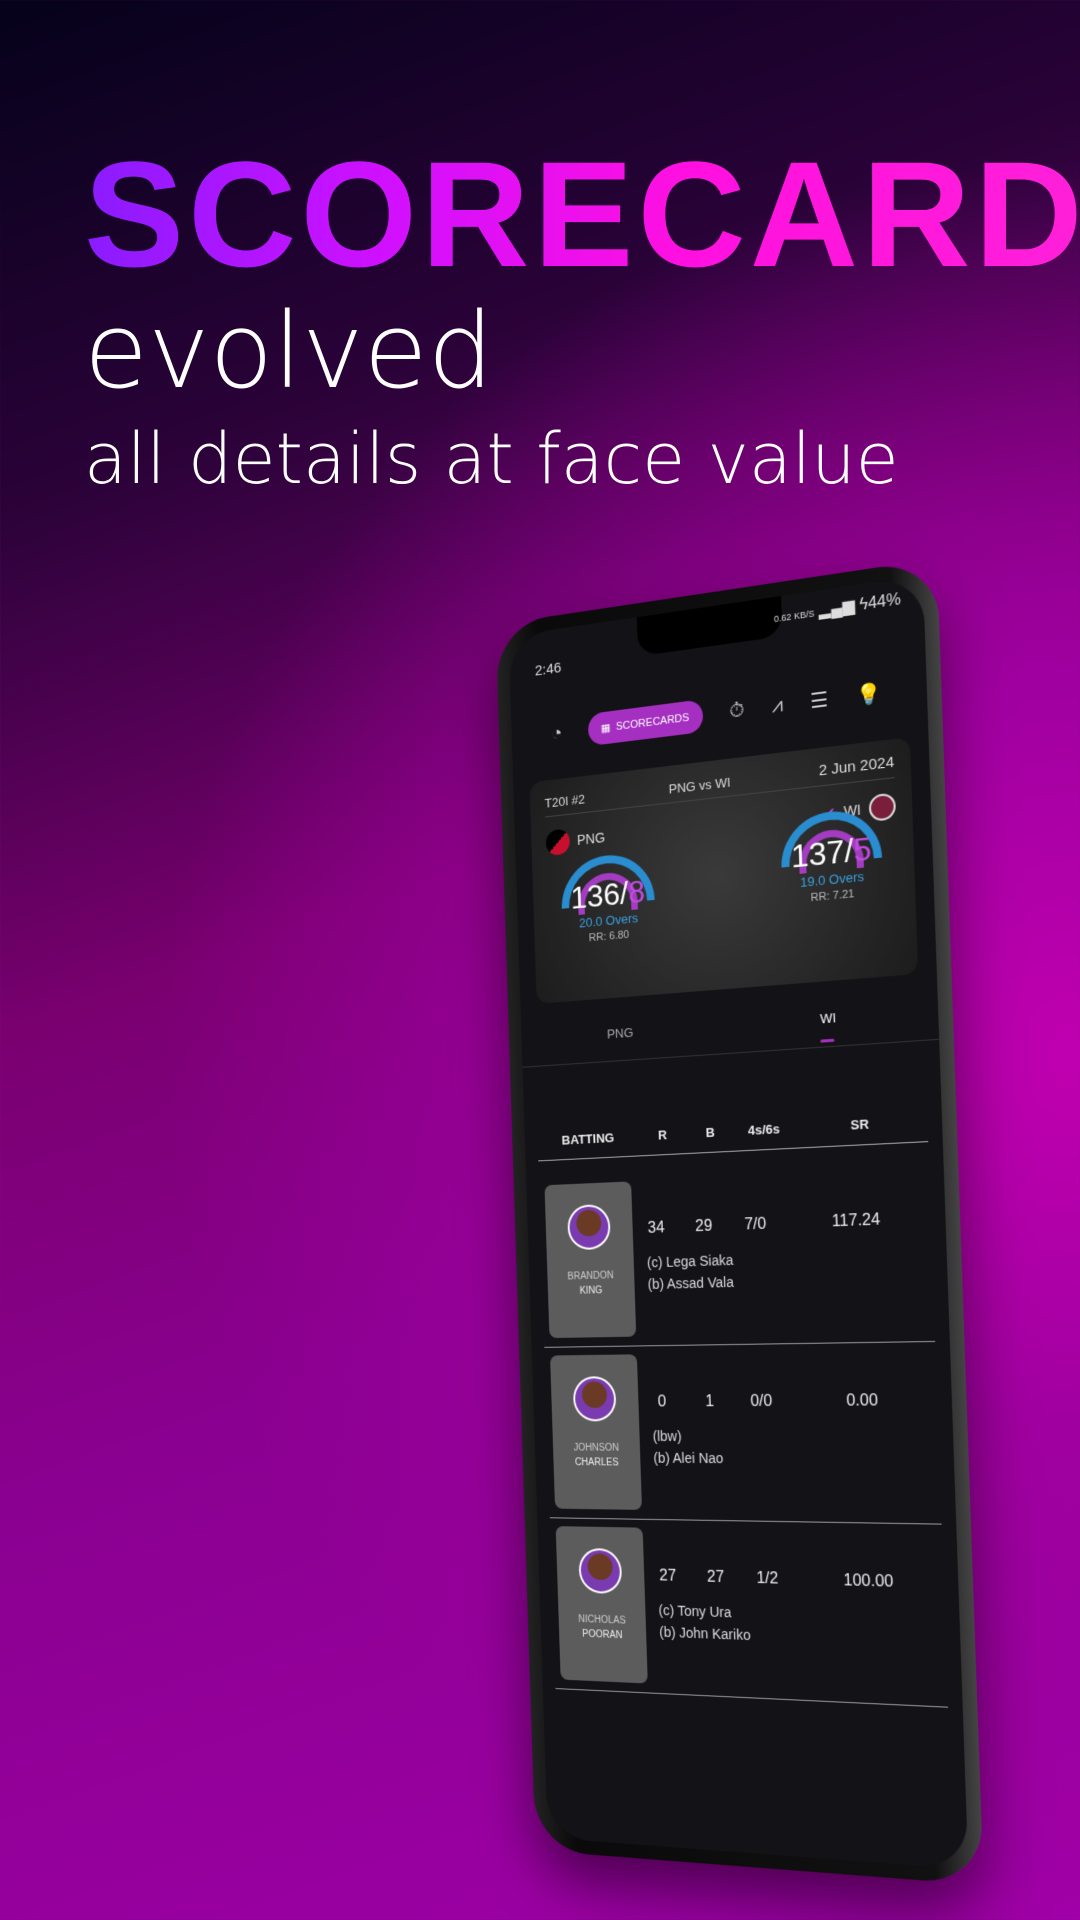 Image resolution: width=1080 pixels, height=1920 pixels. What do you see at coordinates (862, 1401) in the screenshot?
I see `strike-rate: 0.00` at bounding box center [862, 1401].